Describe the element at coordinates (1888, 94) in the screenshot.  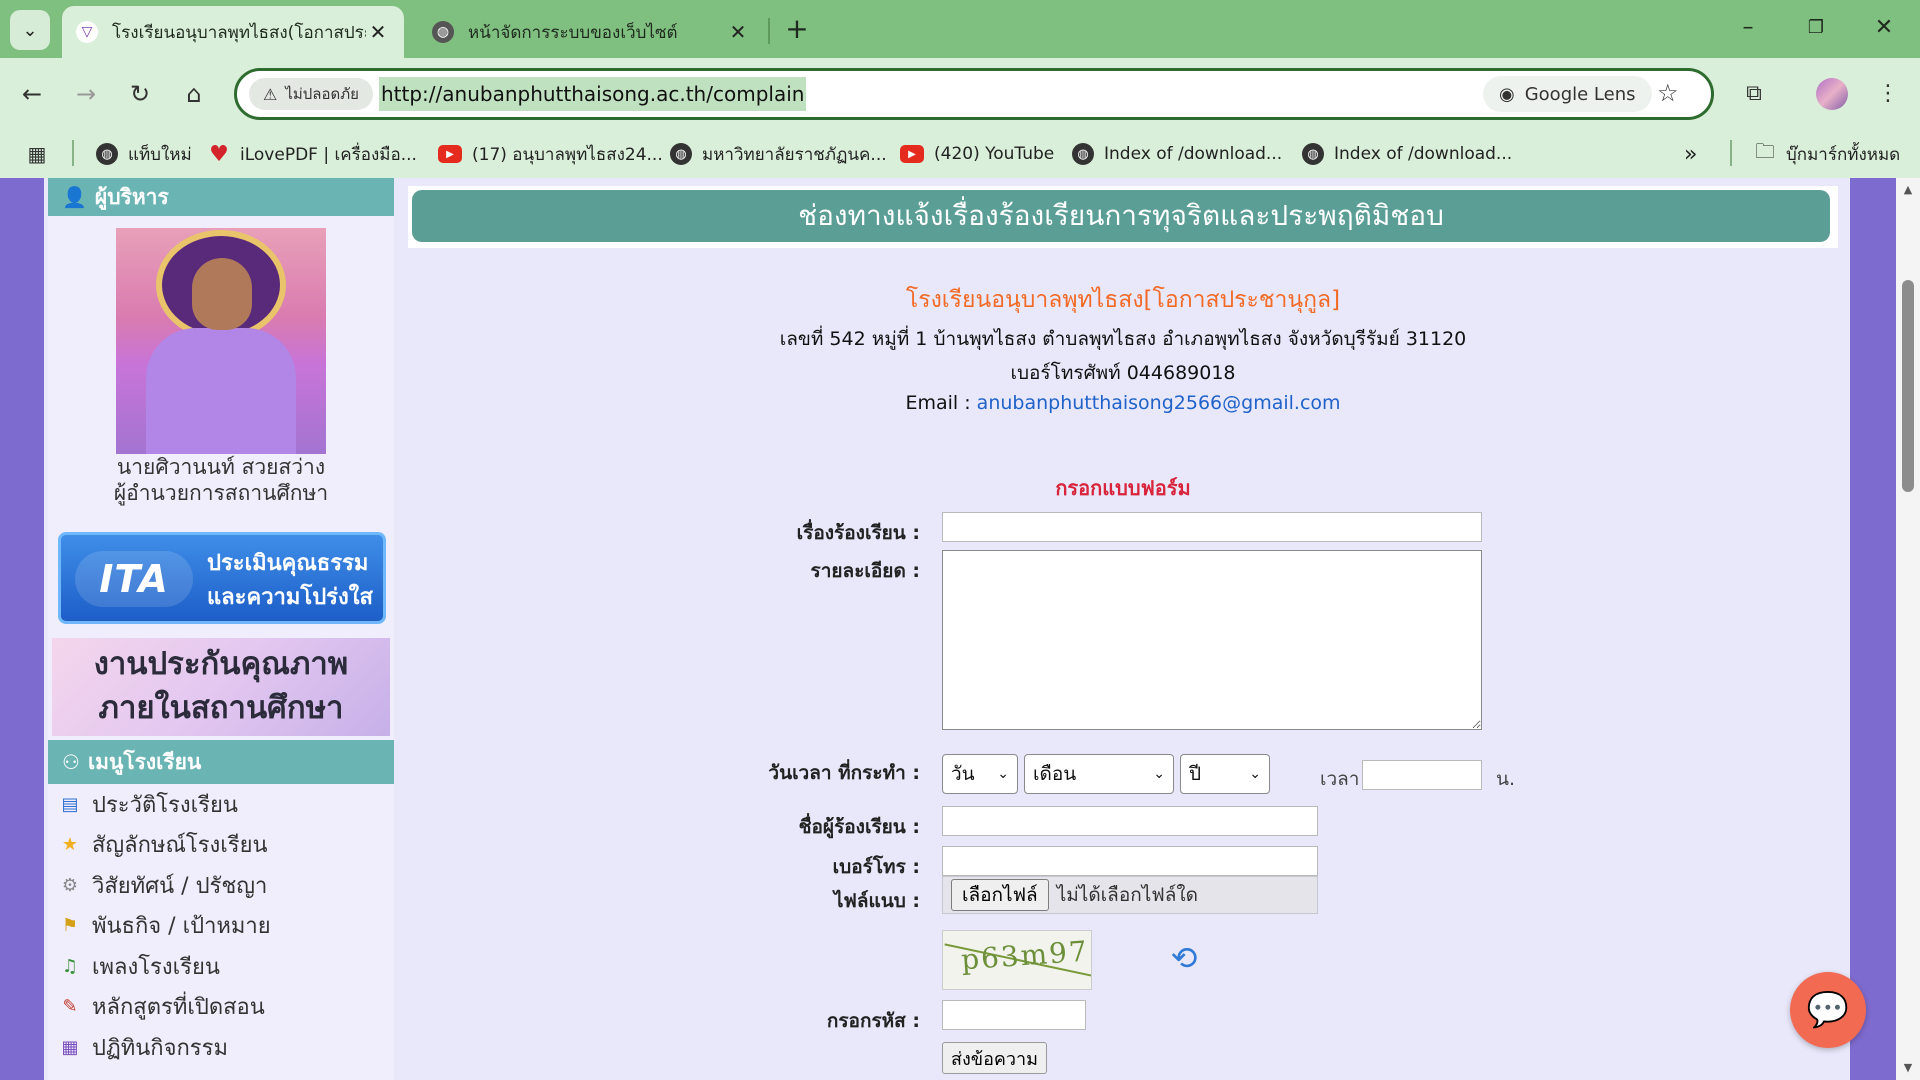
I see `more-menu-icon: ⋮` at that location.